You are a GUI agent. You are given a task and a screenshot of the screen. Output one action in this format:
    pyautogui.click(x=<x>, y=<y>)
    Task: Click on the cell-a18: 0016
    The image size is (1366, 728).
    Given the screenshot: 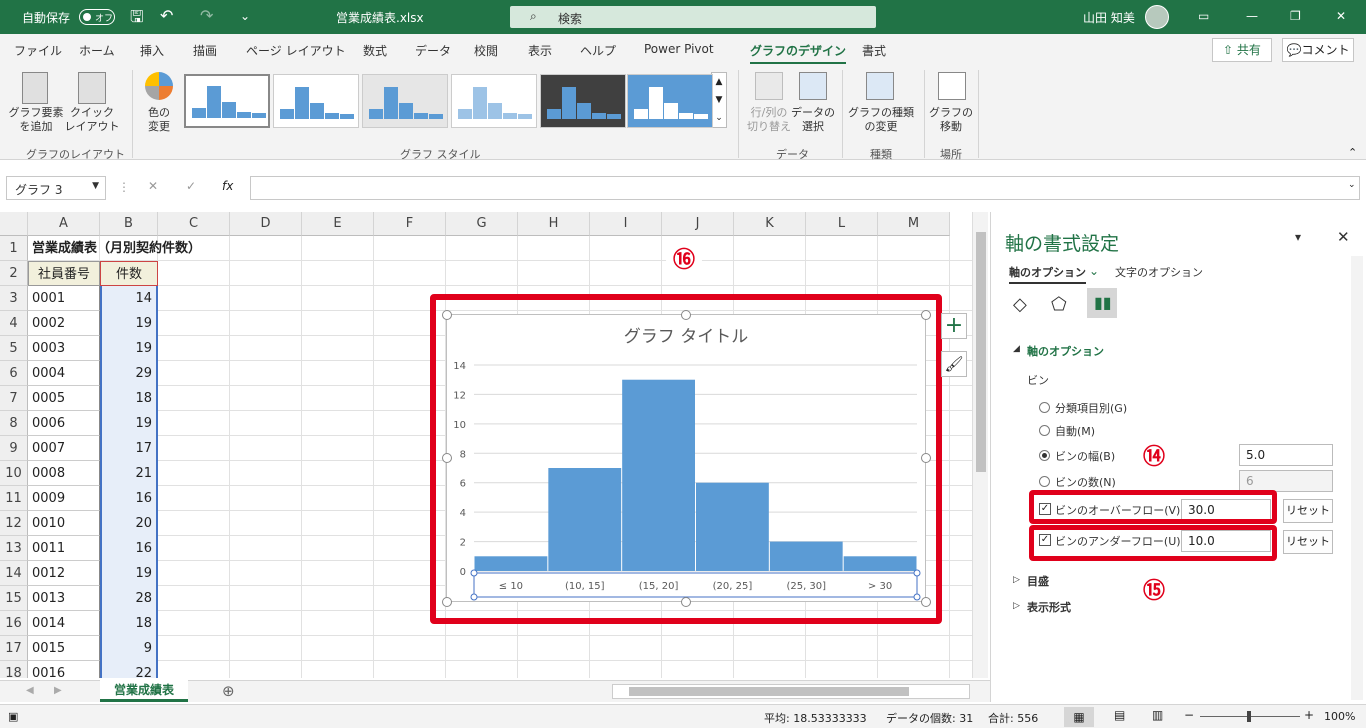 What is the action you would take?
    pyautogui.click(x=64, y=669)
    